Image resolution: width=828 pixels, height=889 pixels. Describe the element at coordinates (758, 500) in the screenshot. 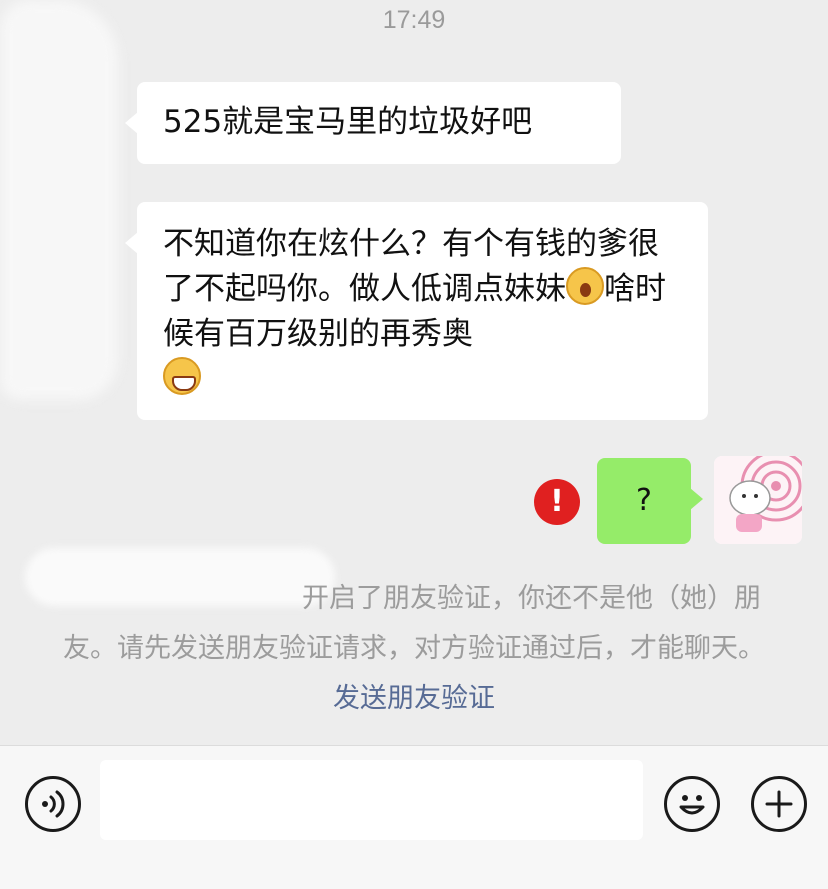

I see `self-avatar` at that location.